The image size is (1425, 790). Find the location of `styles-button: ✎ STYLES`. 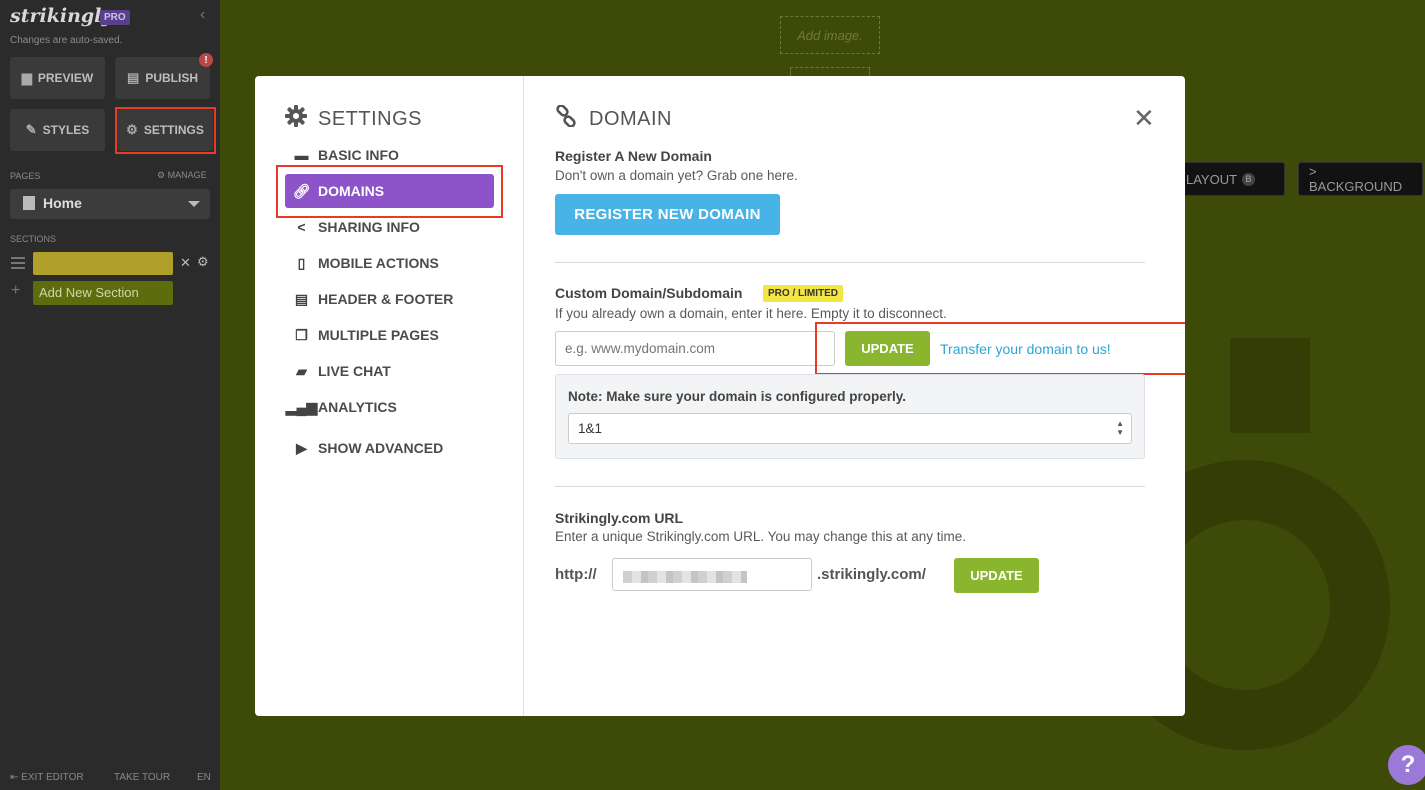

styles-button: ✎ STYLES is located at coordinates (57, 130).